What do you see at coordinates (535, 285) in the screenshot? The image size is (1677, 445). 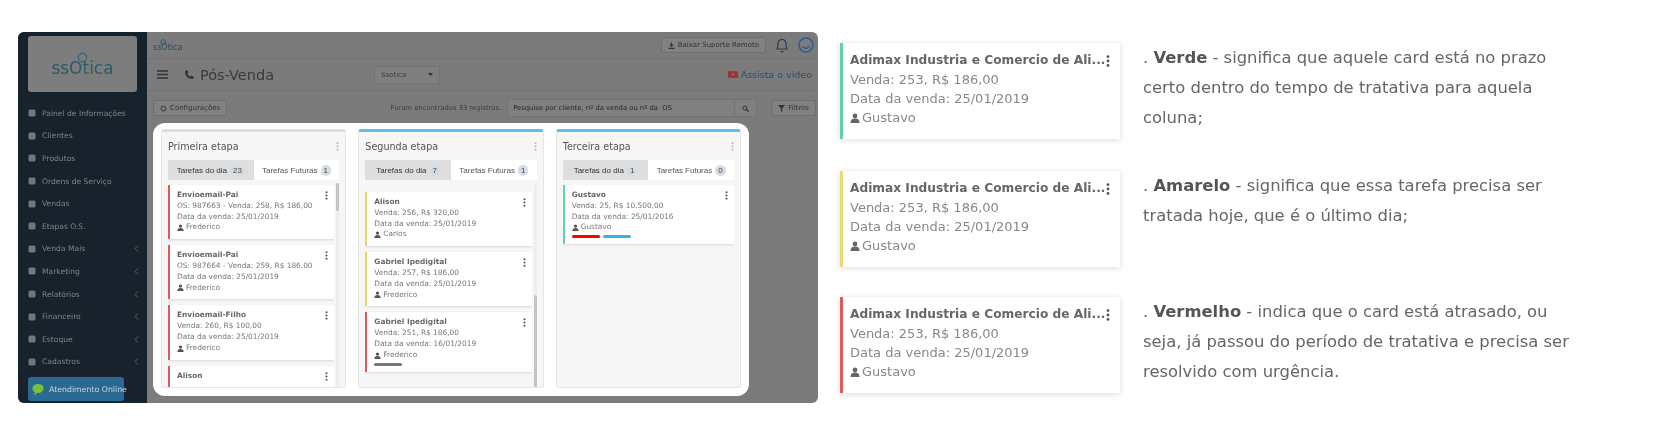 I see `scrollbar` at bounding box center [535, 285].